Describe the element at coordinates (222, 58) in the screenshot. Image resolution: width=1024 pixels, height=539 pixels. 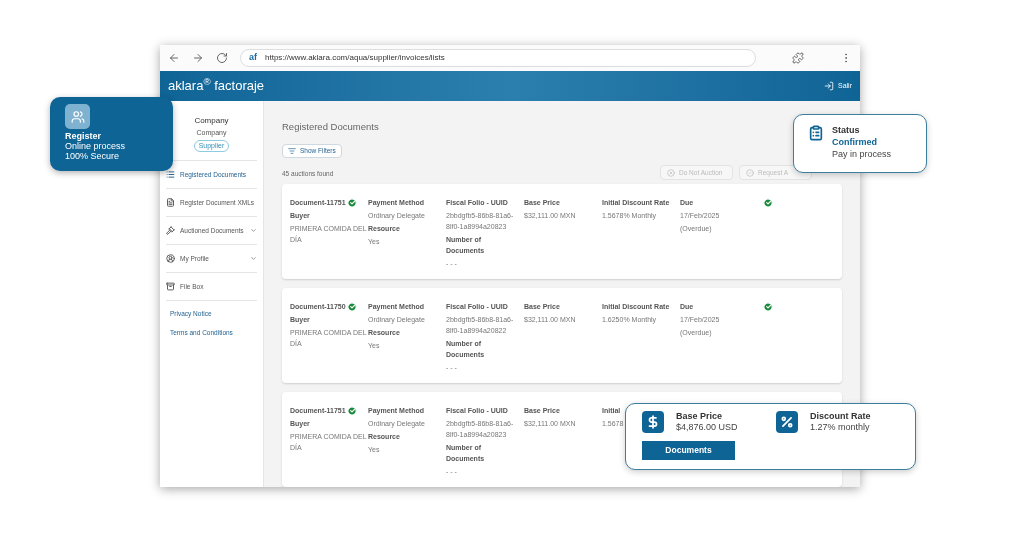
I see `reload-icon` at that location.